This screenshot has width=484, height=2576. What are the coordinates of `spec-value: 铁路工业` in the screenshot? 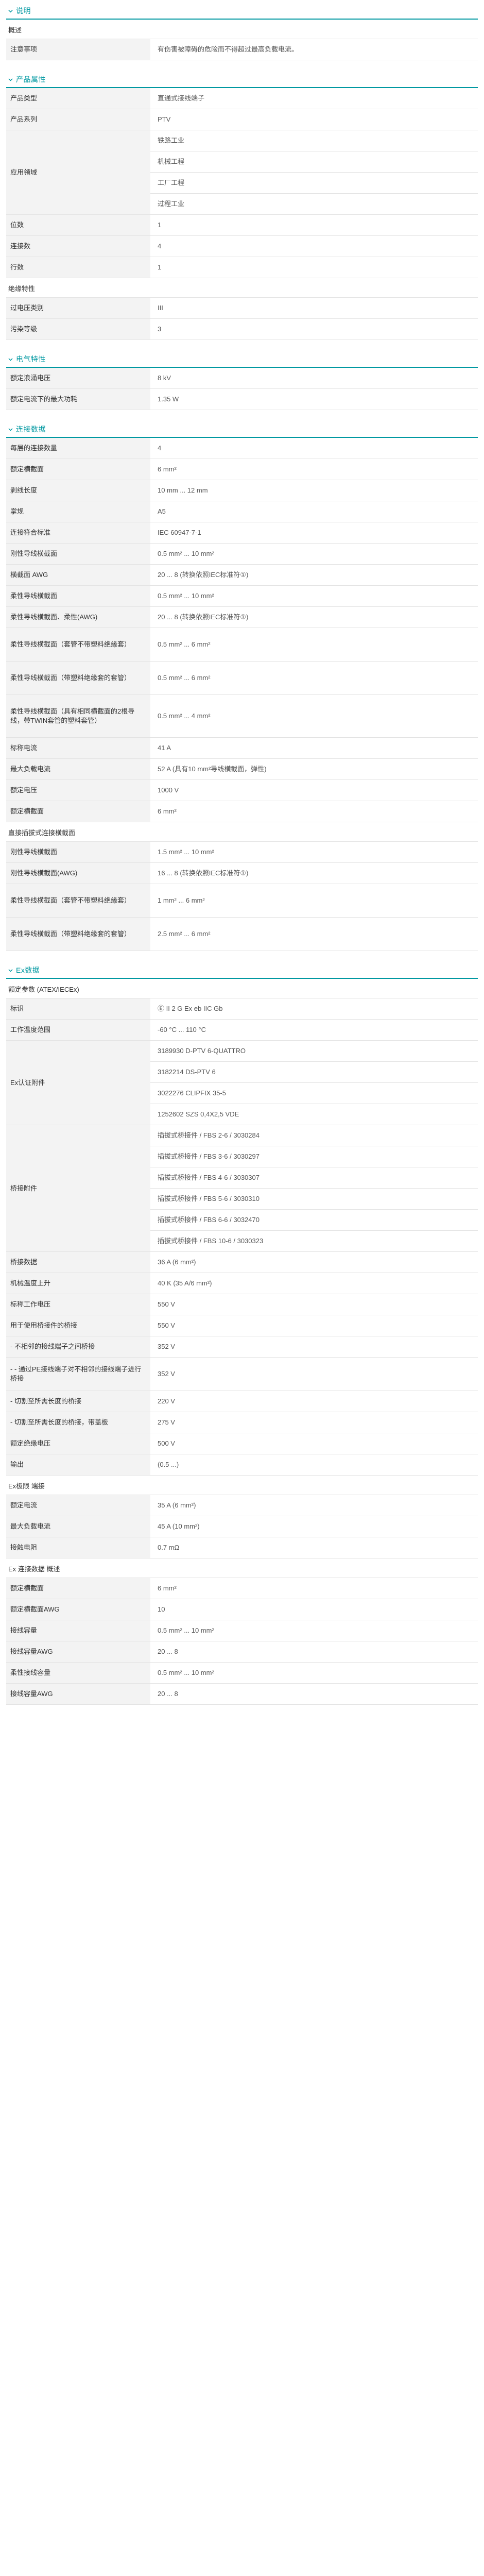 It's located at (314, 140).